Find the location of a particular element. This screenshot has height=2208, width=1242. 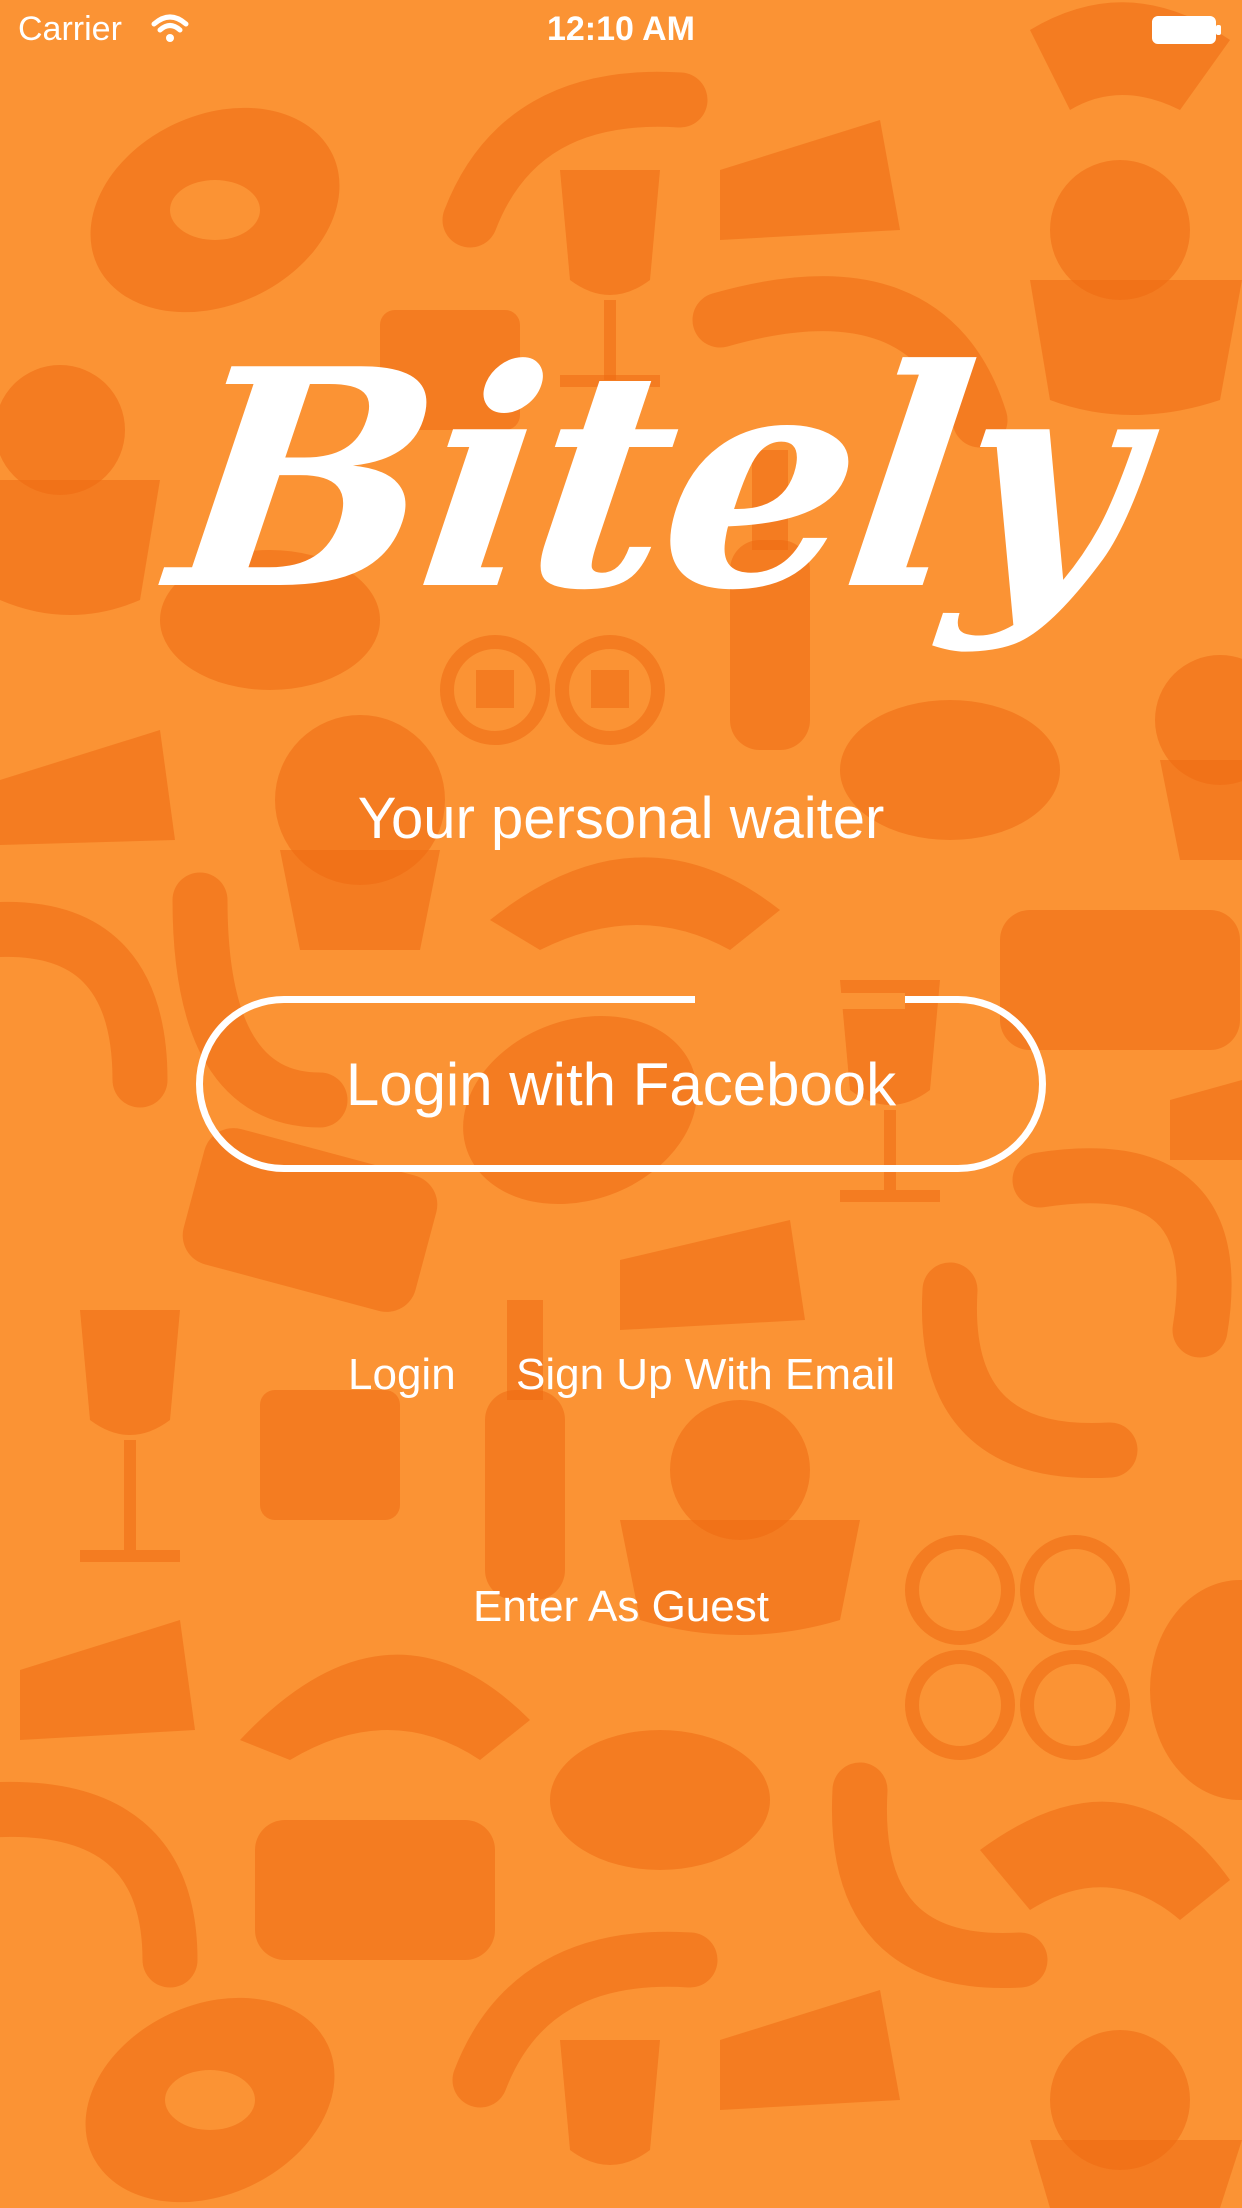

logo-wordmark: Bitely is located at coordinates (655, 479).